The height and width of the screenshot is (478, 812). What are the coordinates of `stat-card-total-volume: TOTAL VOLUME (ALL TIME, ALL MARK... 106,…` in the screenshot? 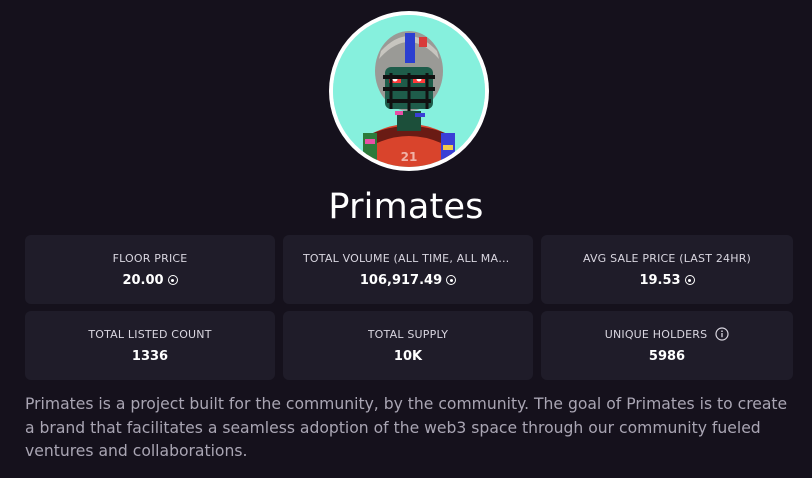 It's located at (408, 269).